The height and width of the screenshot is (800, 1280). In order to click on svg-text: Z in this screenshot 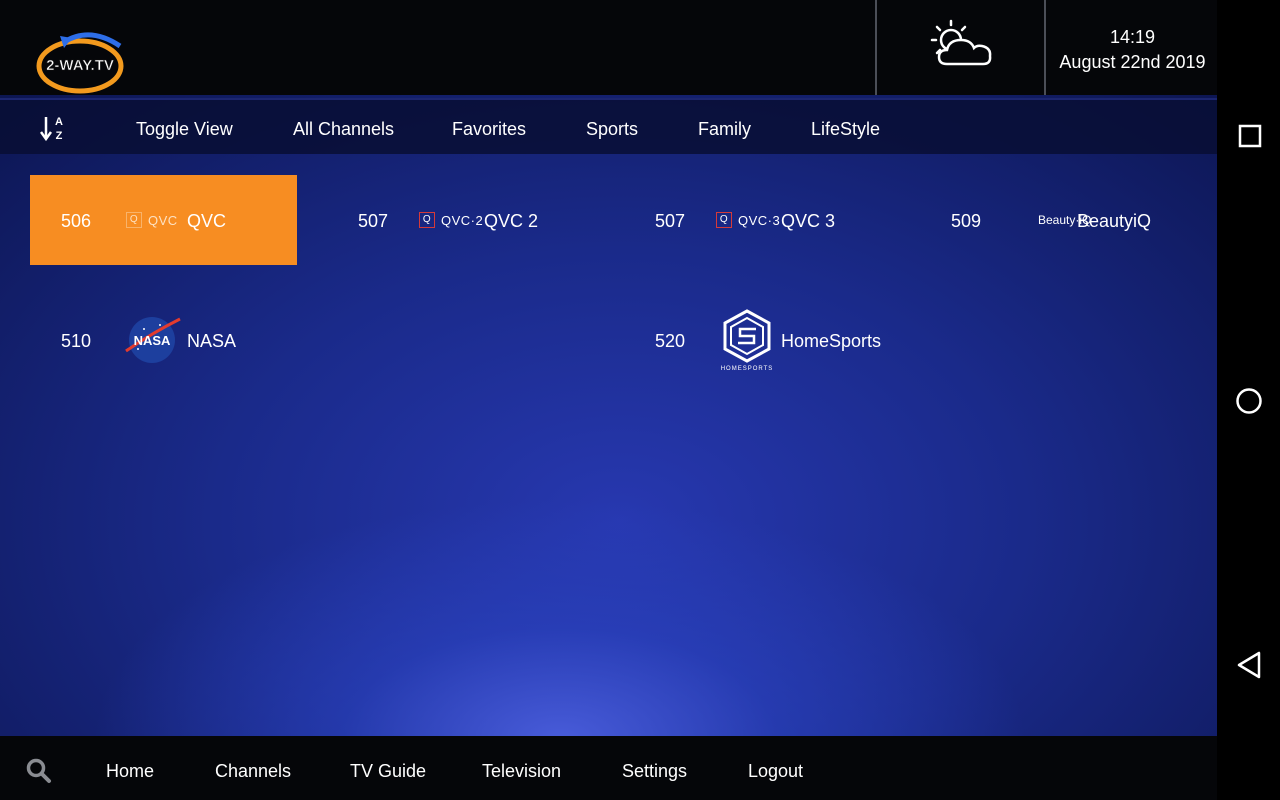, I will do `click(59, 136)`.